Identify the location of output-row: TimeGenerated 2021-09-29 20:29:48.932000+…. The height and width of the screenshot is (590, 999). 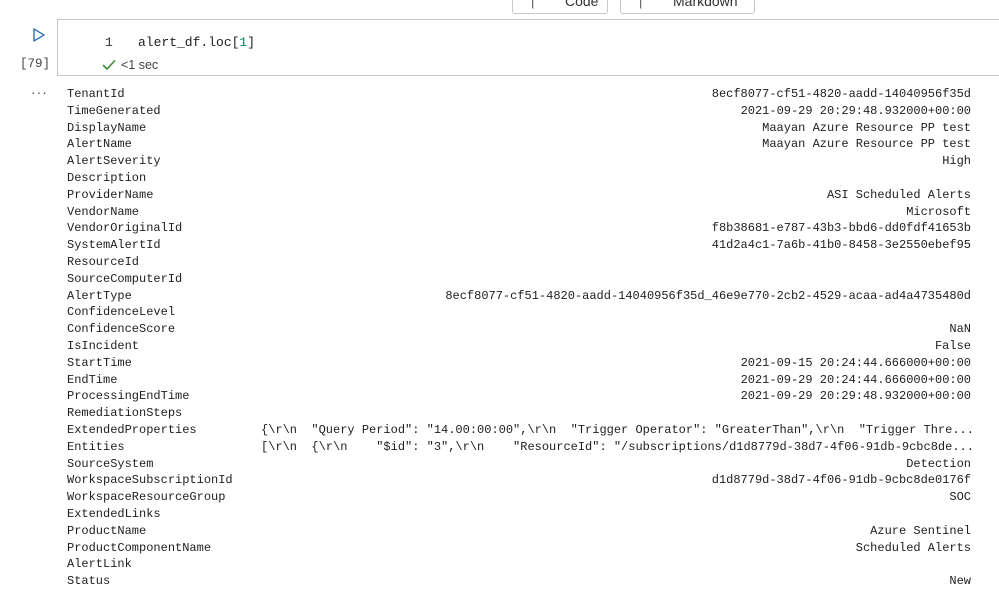
(519, 111).